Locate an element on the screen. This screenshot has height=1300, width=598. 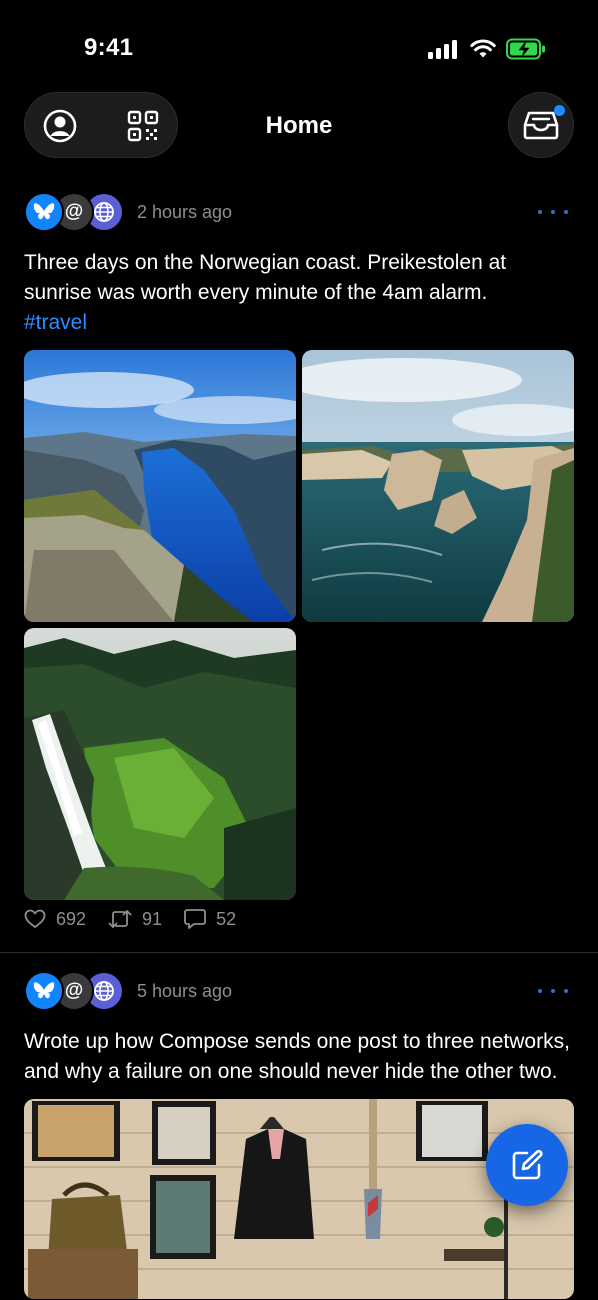
battery-charging-icon is located at coordinates (525, 49).